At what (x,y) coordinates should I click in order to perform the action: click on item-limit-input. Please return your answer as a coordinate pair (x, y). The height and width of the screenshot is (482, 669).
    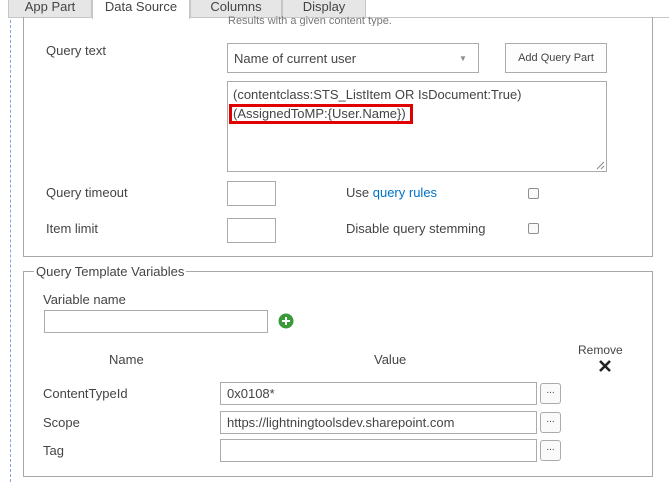
    Looking at the image, I should click on (251, 230).